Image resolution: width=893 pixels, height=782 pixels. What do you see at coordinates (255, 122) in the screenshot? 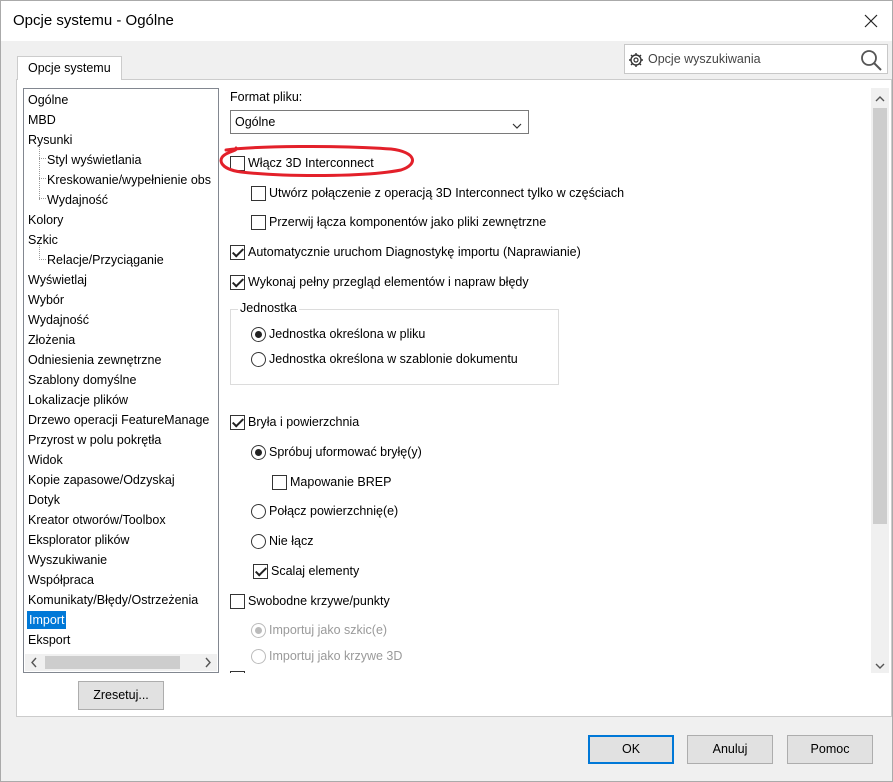
I see `file-format-value: Ogólne` at bounding box center [255, 122].